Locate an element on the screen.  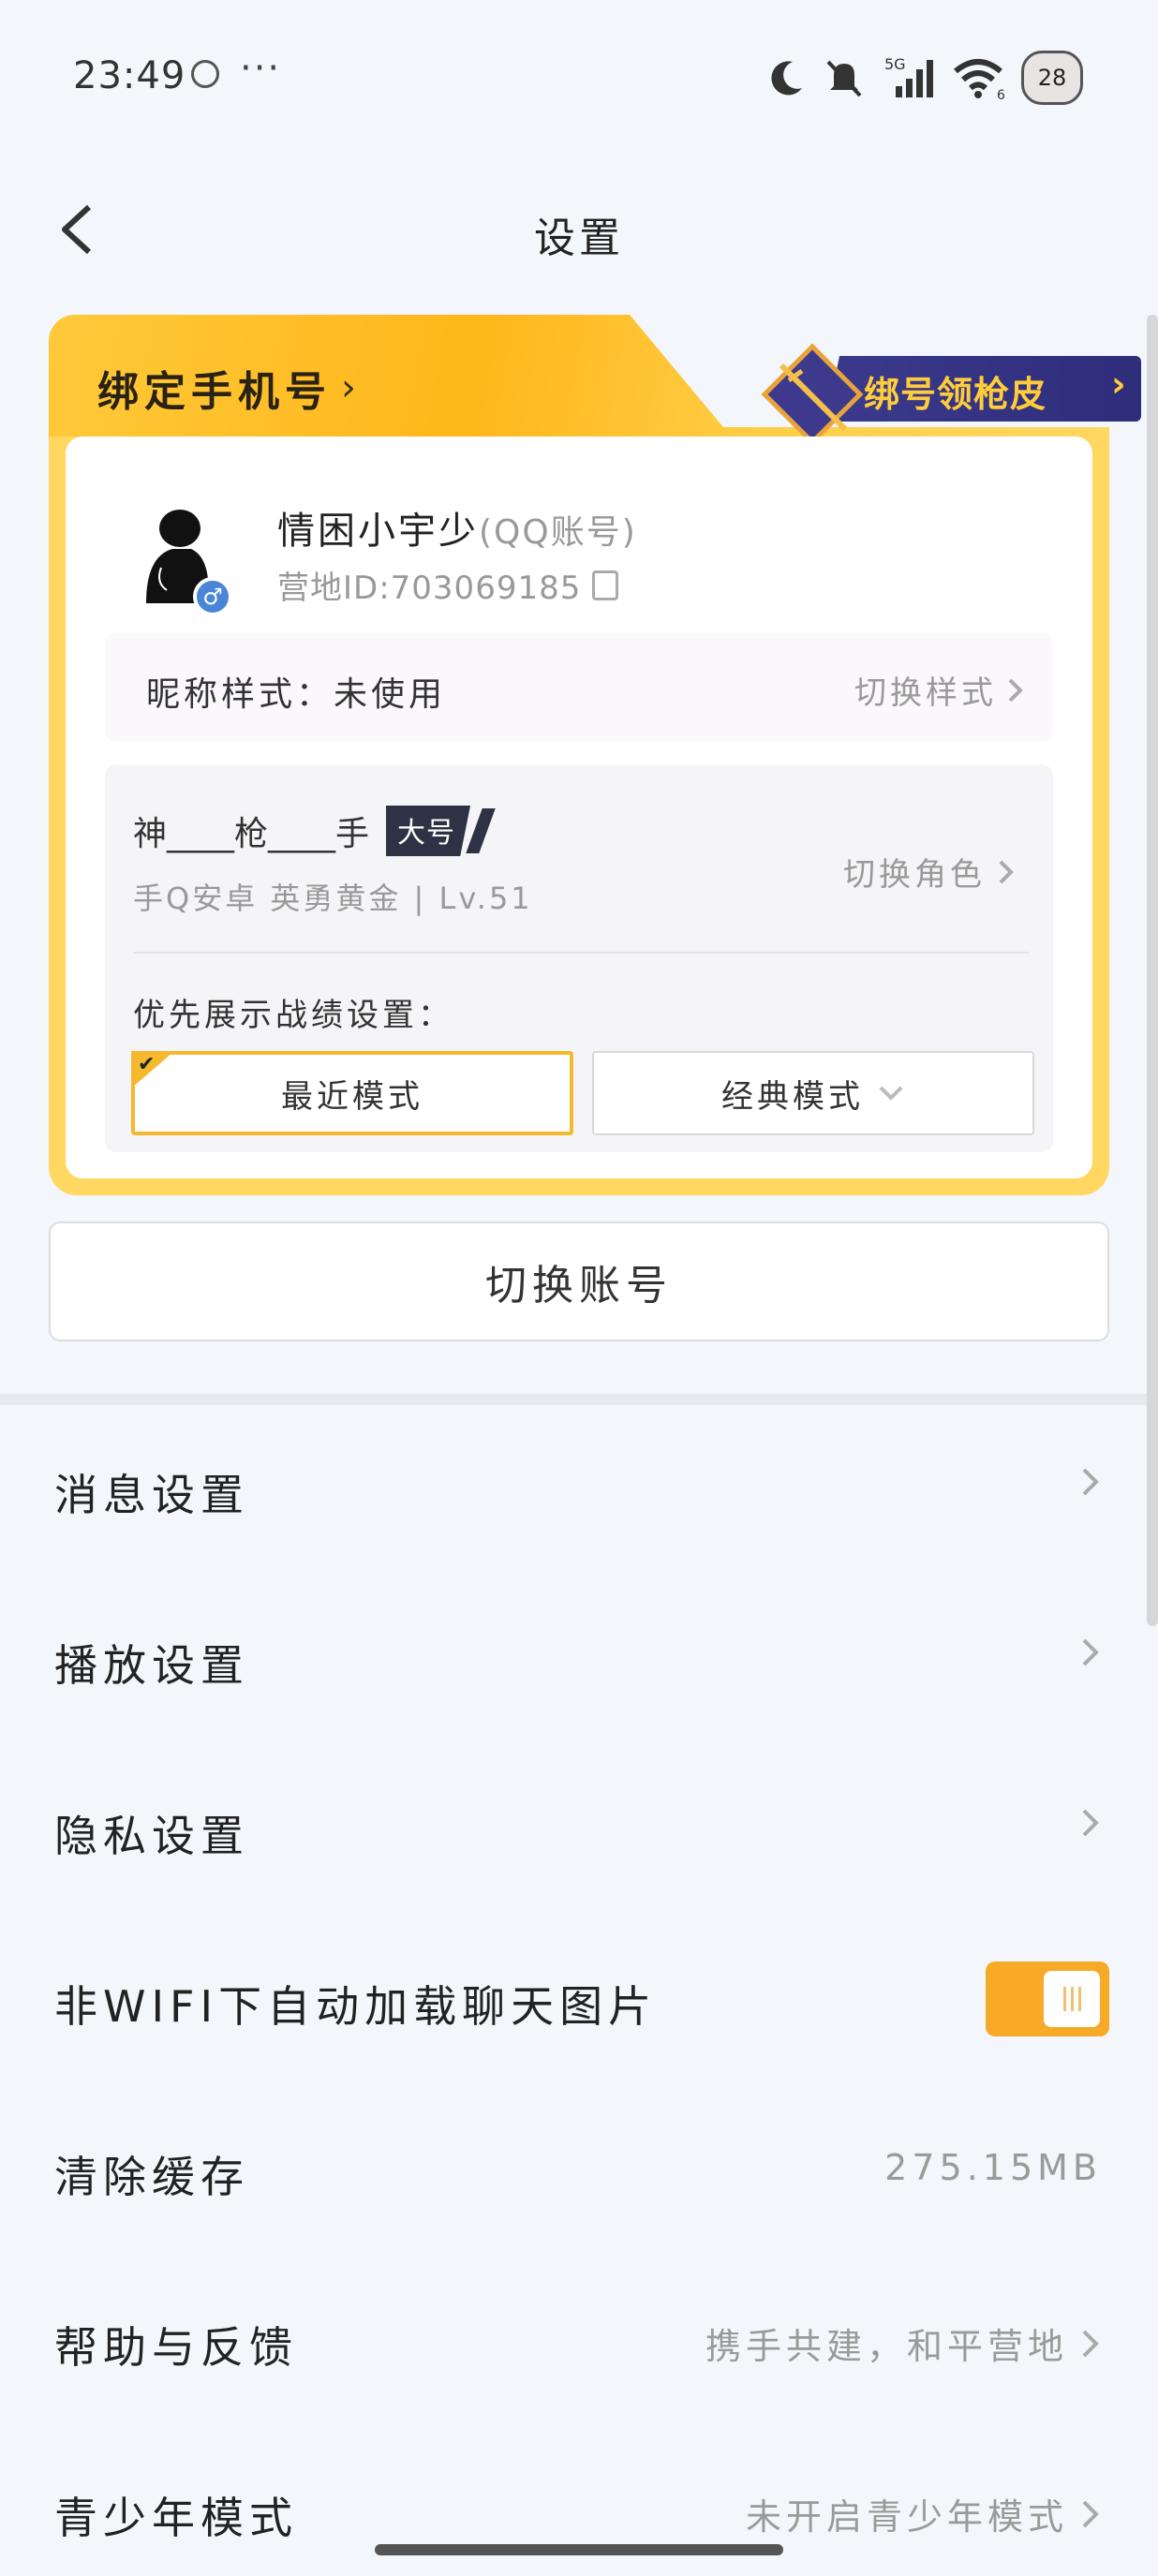
checkmark-icon: ✔ is located at coordinates (148, 1065).